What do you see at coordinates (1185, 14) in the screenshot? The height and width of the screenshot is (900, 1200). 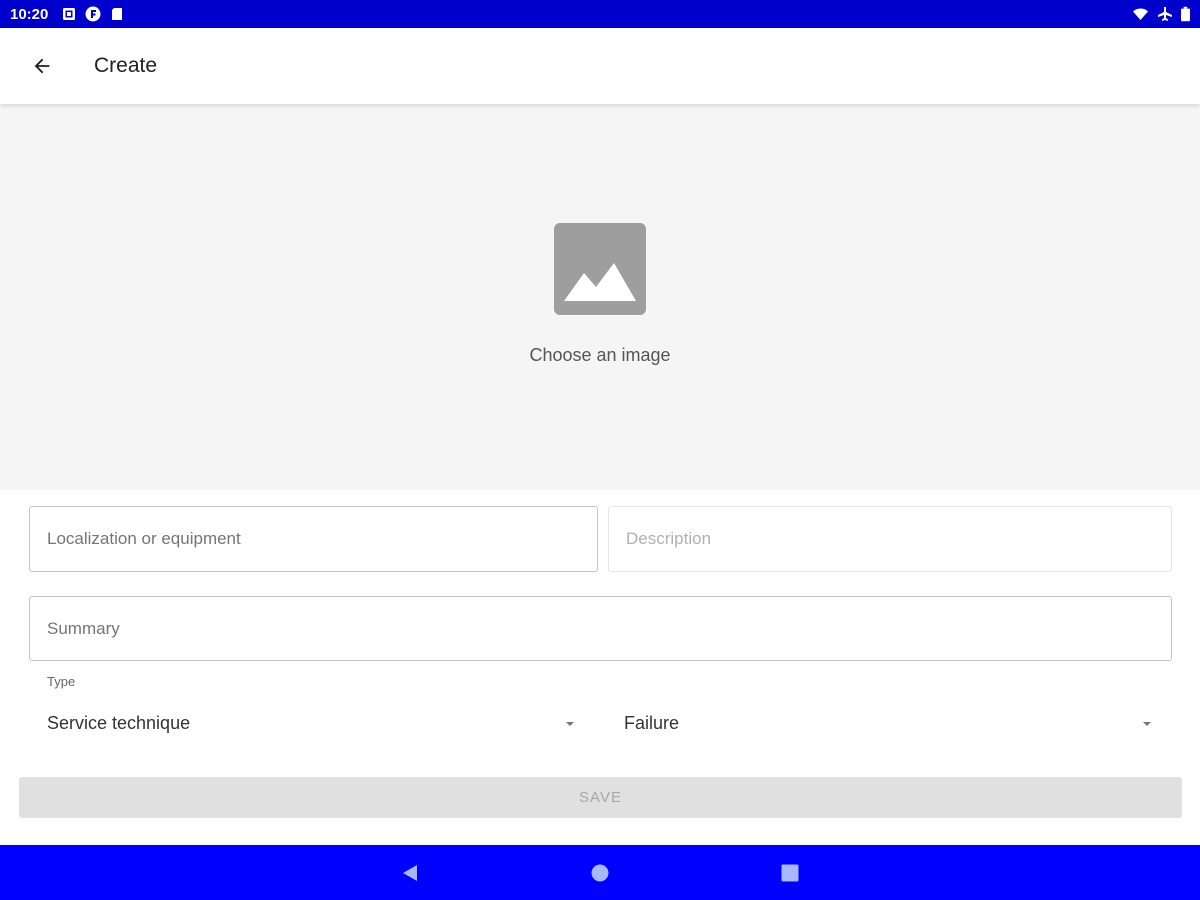 I see `battery-icon` at bounding box center [1185, 14].